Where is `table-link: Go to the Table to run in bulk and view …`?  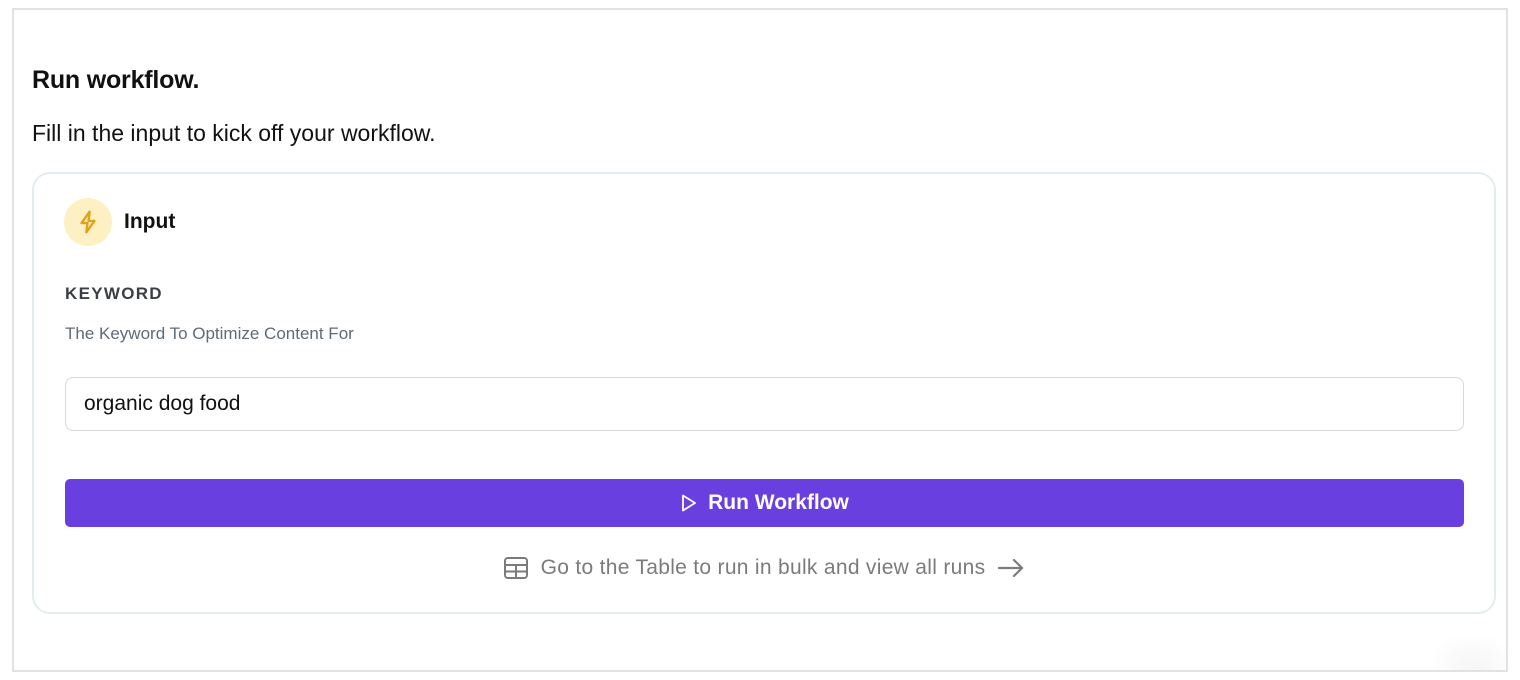 table-link: Go to the Table to run in bulk and view … is located at coordinates (764, 568).